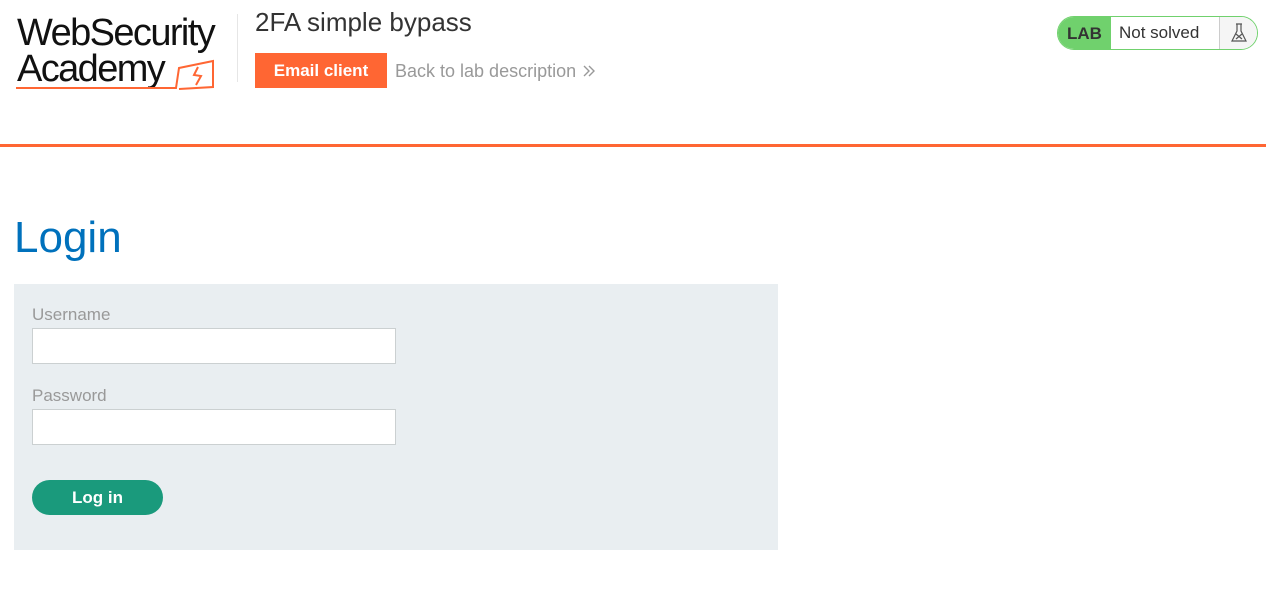  Describe the element at coordinates (68, 237) in the screenshot. I see `page-title: Login` at that location.